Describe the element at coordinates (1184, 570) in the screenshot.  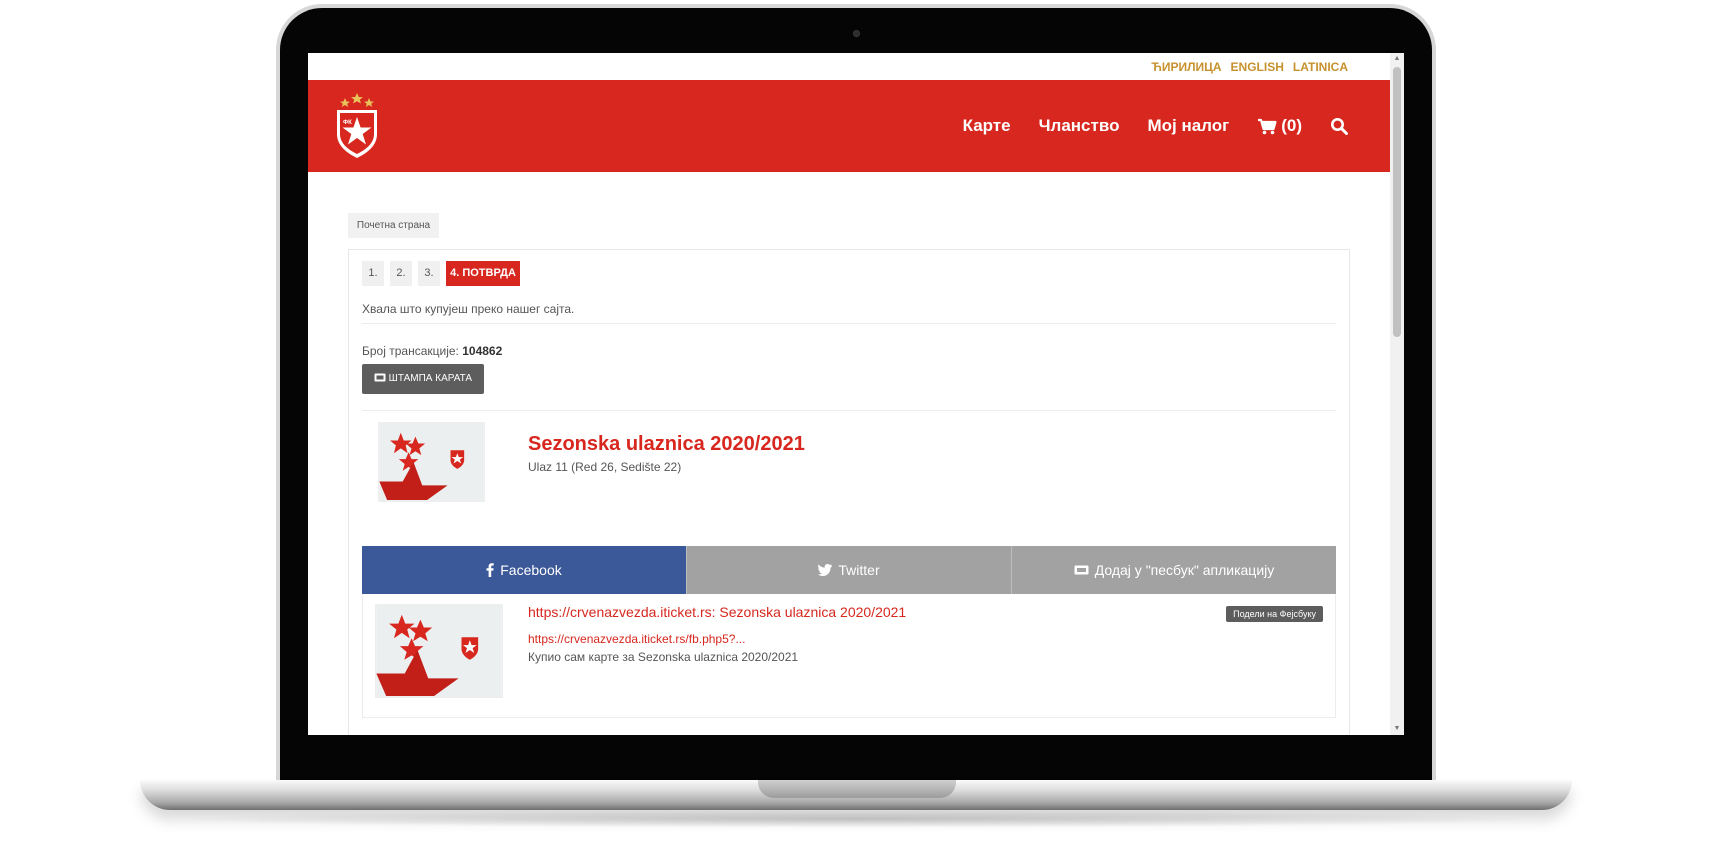
I see `passbook-label: Додај у "песбук" апликацију` at that location.